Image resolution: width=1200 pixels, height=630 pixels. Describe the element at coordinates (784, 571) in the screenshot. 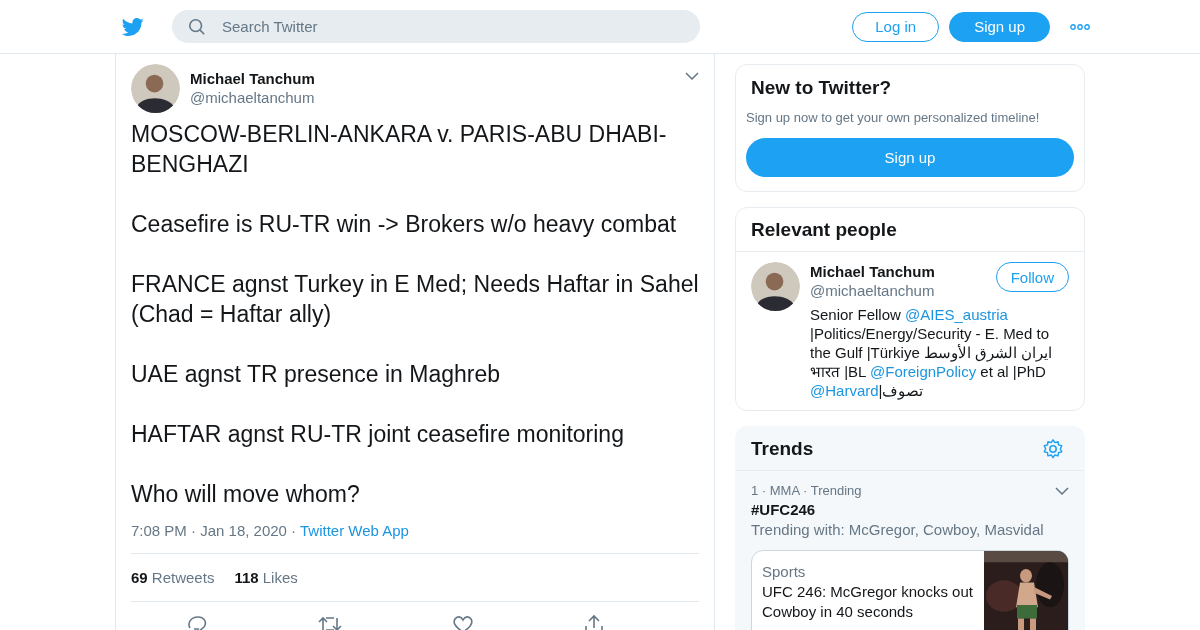

I see `news-category: Sports` at that location.